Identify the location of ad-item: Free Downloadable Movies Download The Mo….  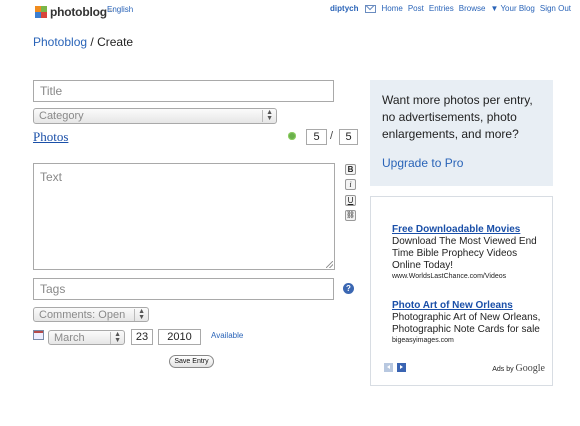
(467, 253).